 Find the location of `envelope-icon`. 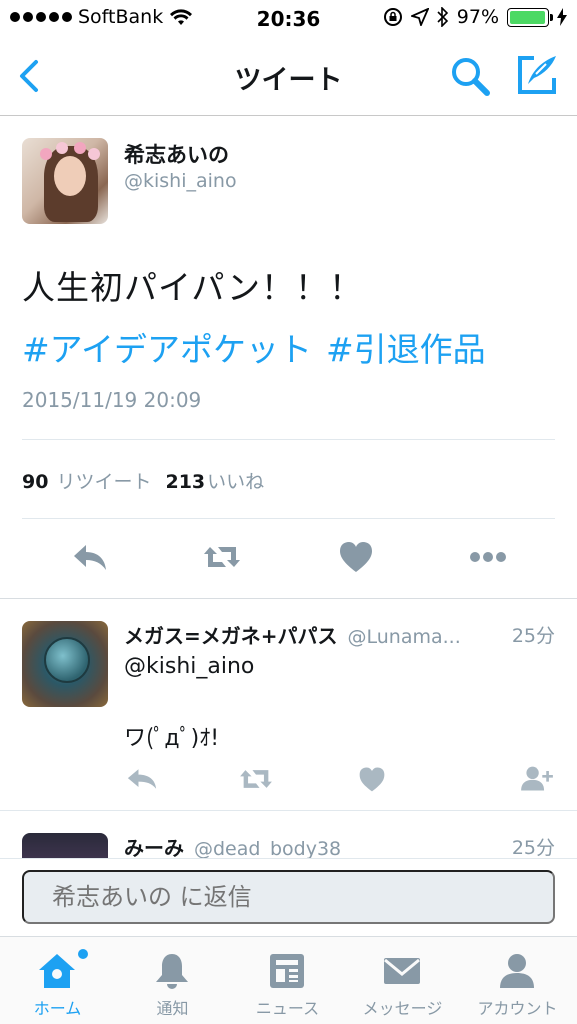

envelope-icon is located at coordinates (402, 971).